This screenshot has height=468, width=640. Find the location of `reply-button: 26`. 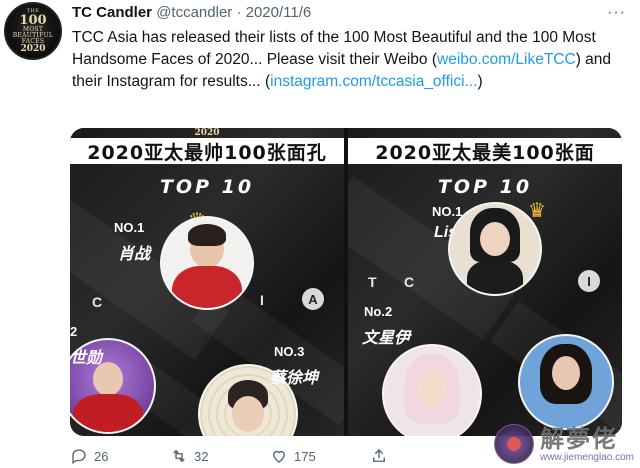

reply-button: 26 is located at coordinates (120, 456).